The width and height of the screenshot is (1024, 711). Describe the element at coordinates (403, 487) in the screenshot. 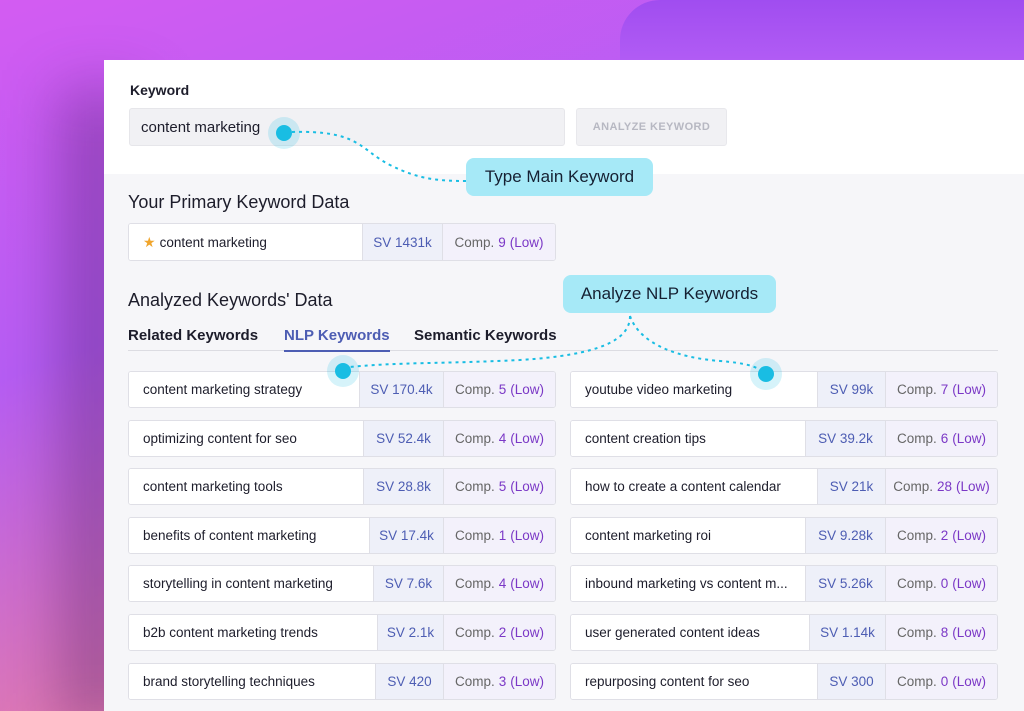

I see `search-volume-cell: SV 28.8k` at that location.